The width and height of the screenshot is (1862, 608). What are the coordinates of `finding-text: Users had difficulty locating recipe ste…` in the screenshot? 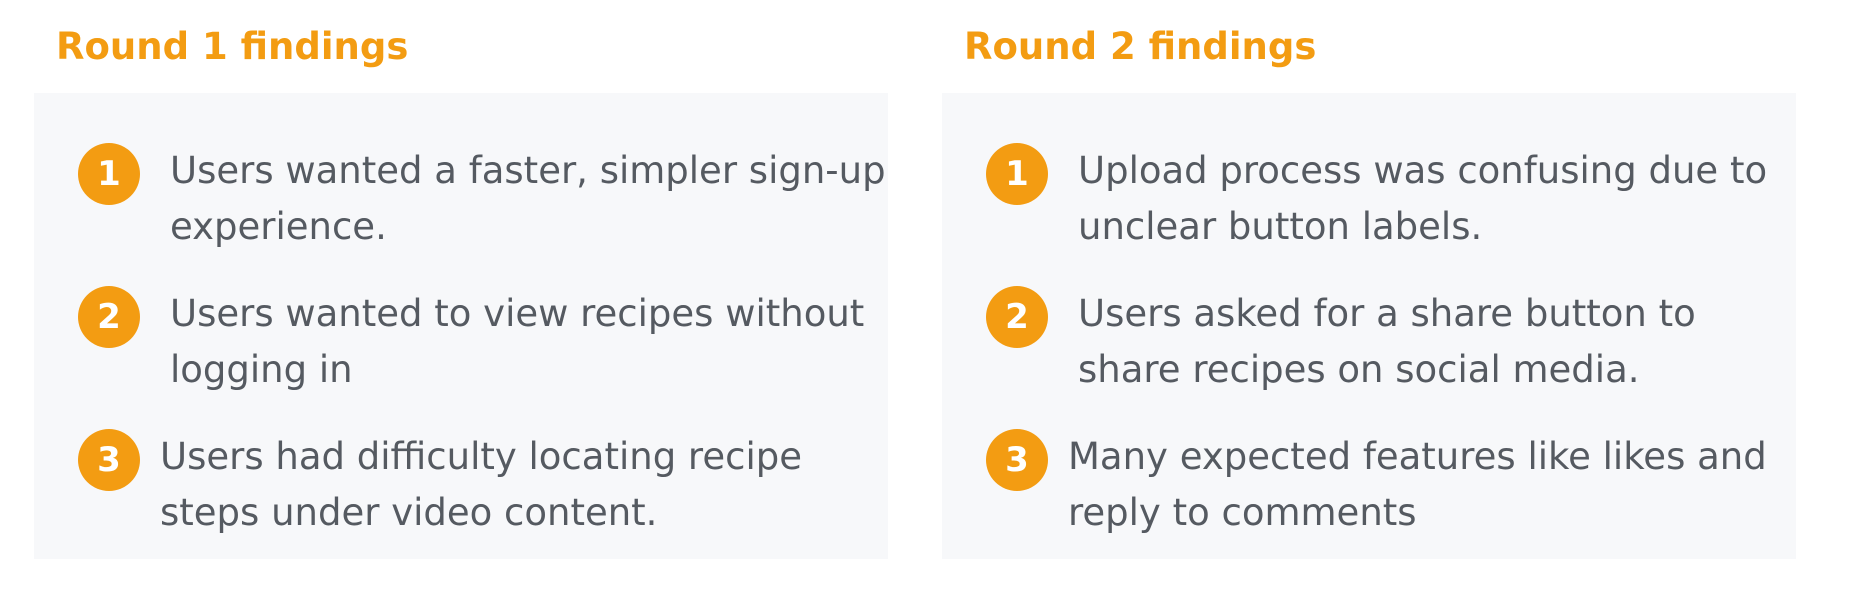 It's located at (481, 484).